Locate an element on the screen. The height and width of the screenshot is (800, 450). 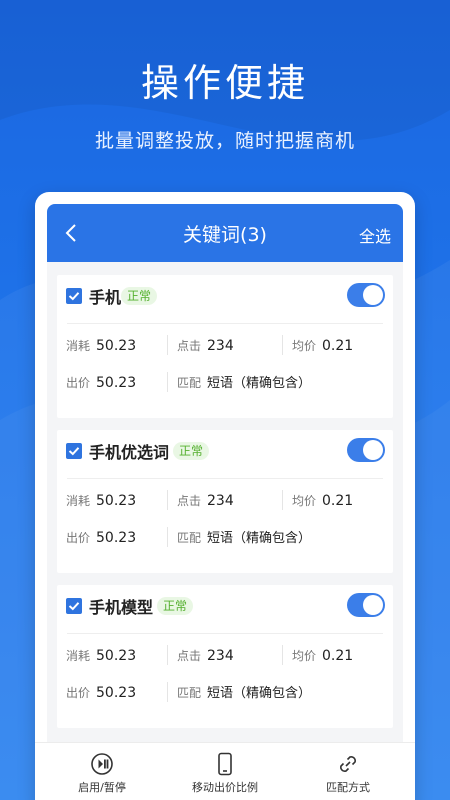
mobile-bid-ratio-label: 移动出价比例 is located at coordinates (225, 787).